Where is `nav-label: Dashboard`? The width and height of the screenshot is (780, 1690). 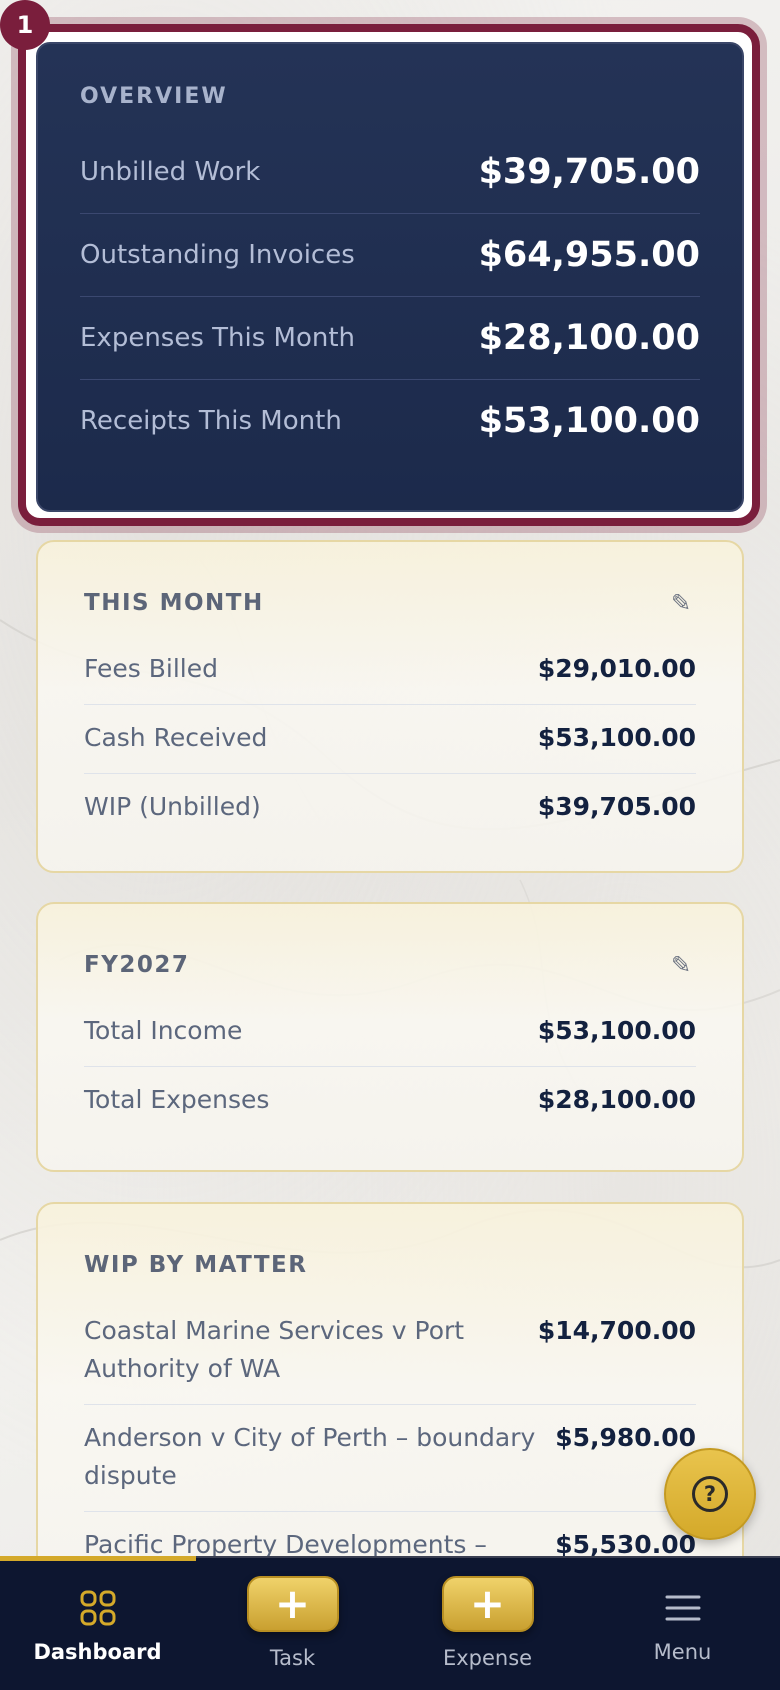 nav-label: Dashboard is located at coordinates (97, 1652).